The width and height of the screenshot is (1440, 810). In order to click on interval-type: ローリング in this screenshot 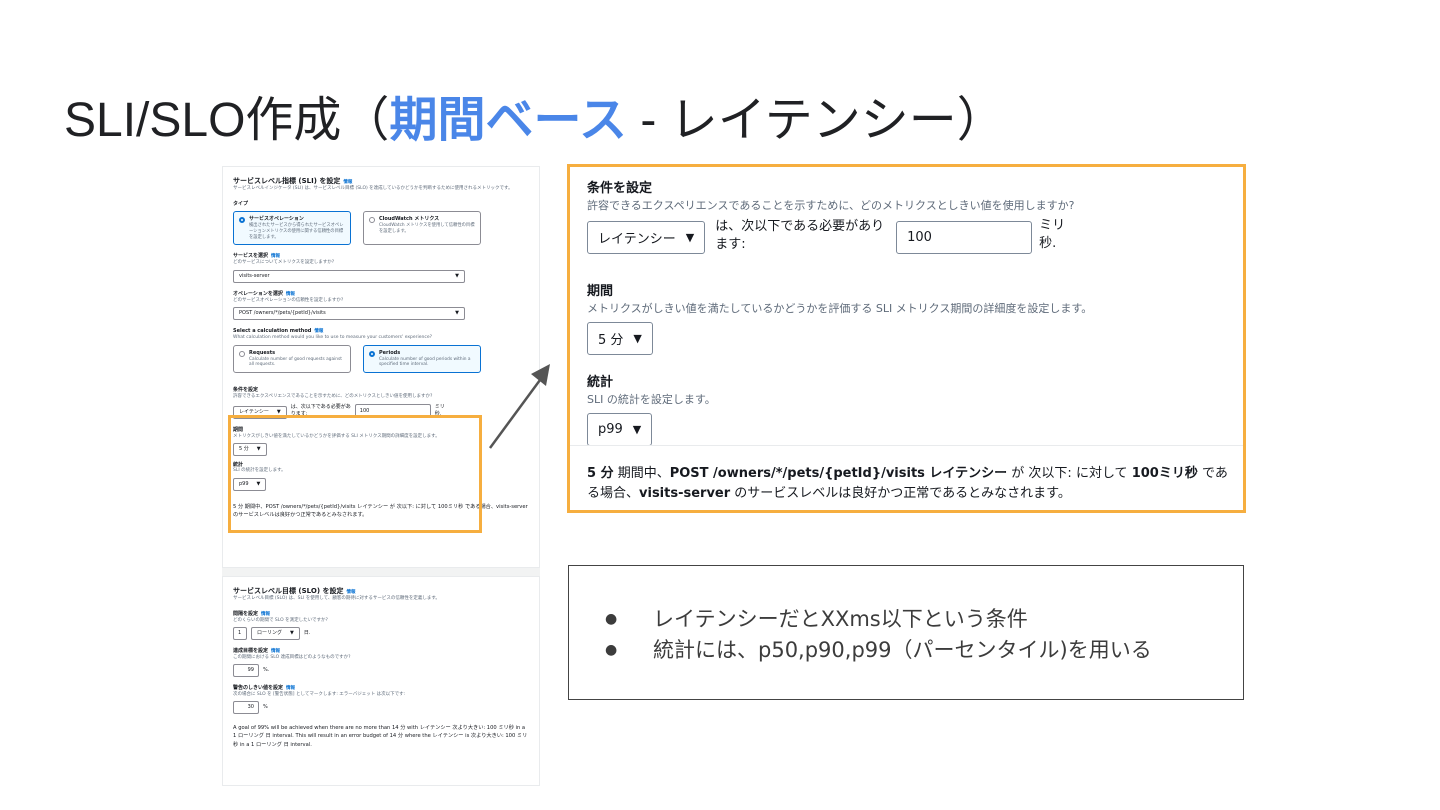, I will do `click(270, 632)`.